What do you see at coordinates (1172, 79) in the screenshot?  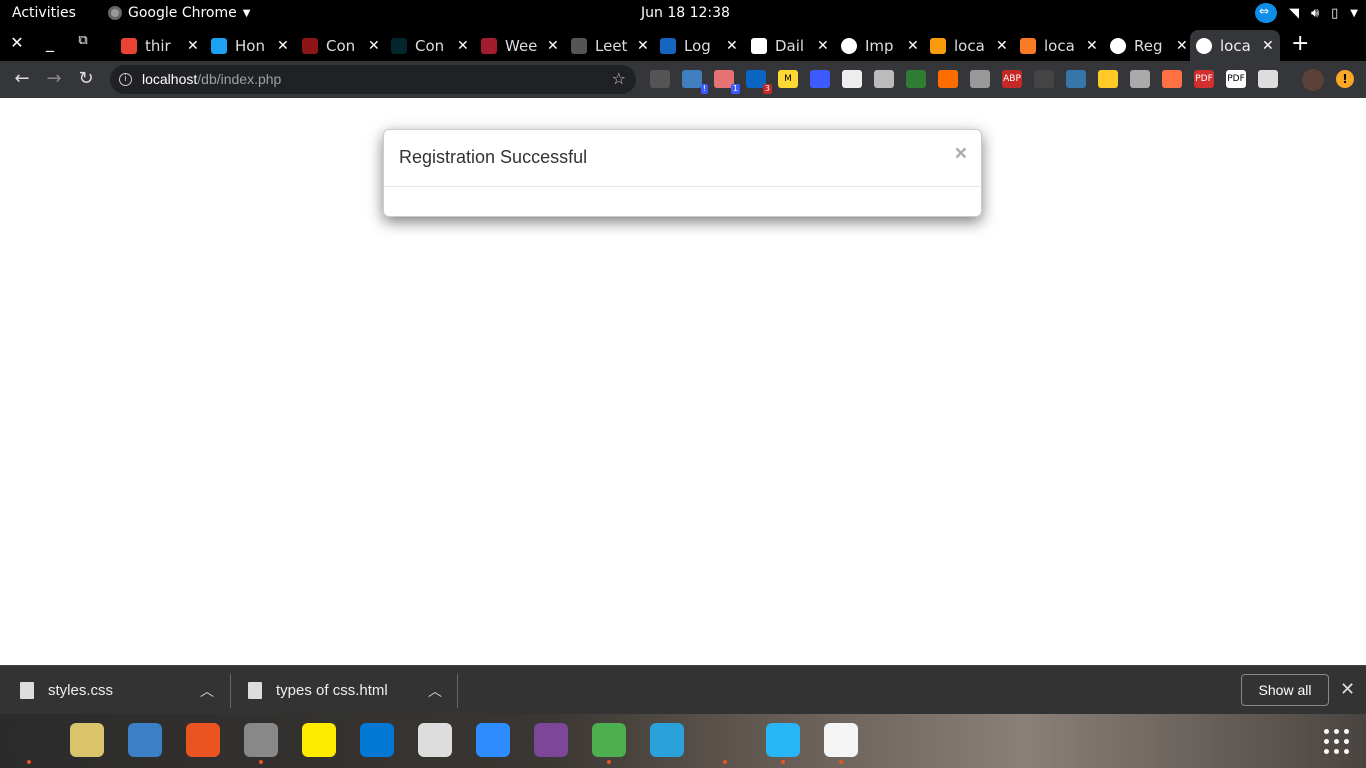 I see `circle-ext-icon` at bounding box center [1172, 79].